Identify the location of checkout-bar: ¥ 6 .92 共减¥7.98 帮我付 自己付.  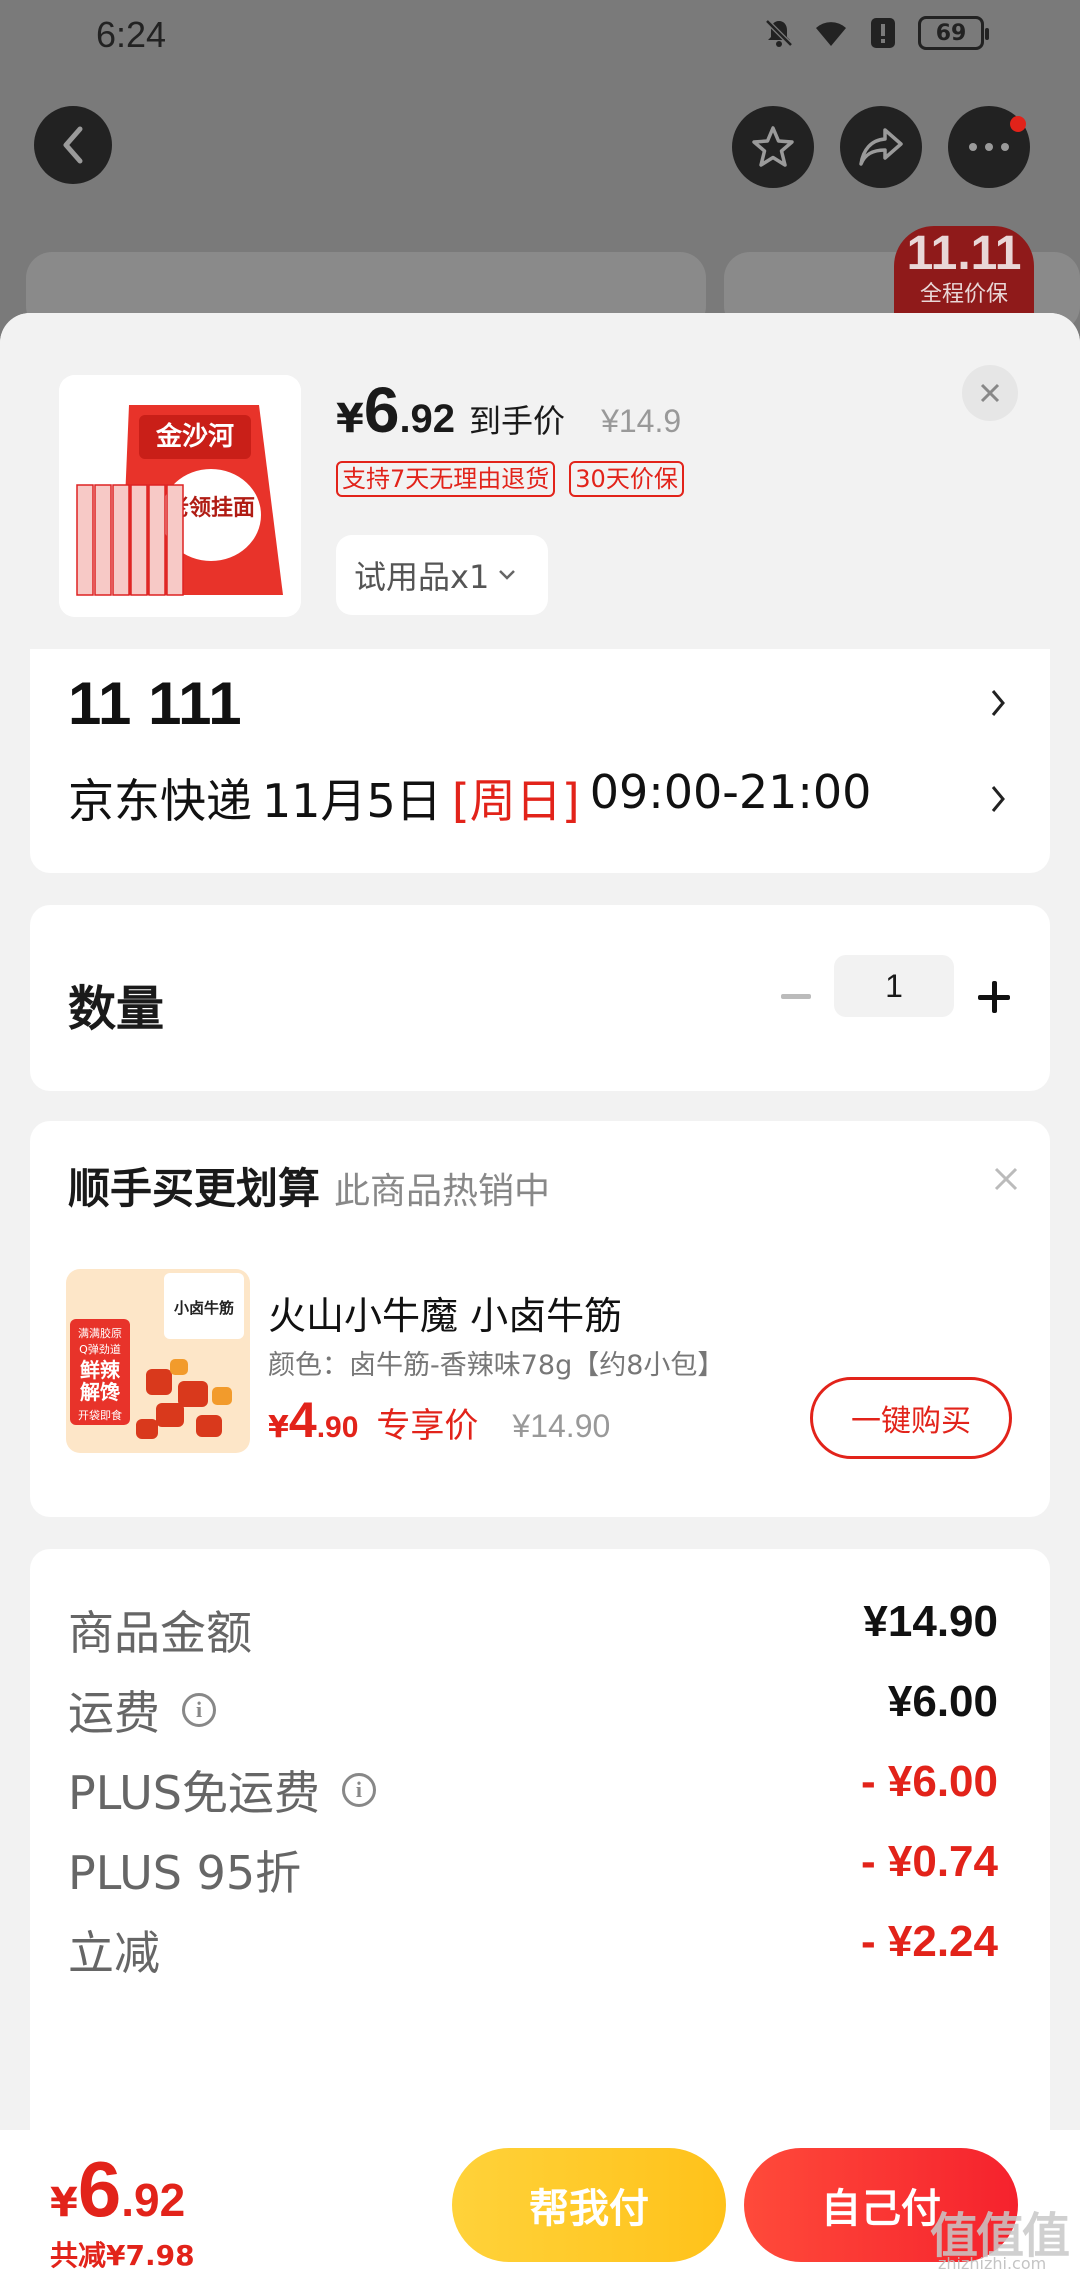
(540, 2205).